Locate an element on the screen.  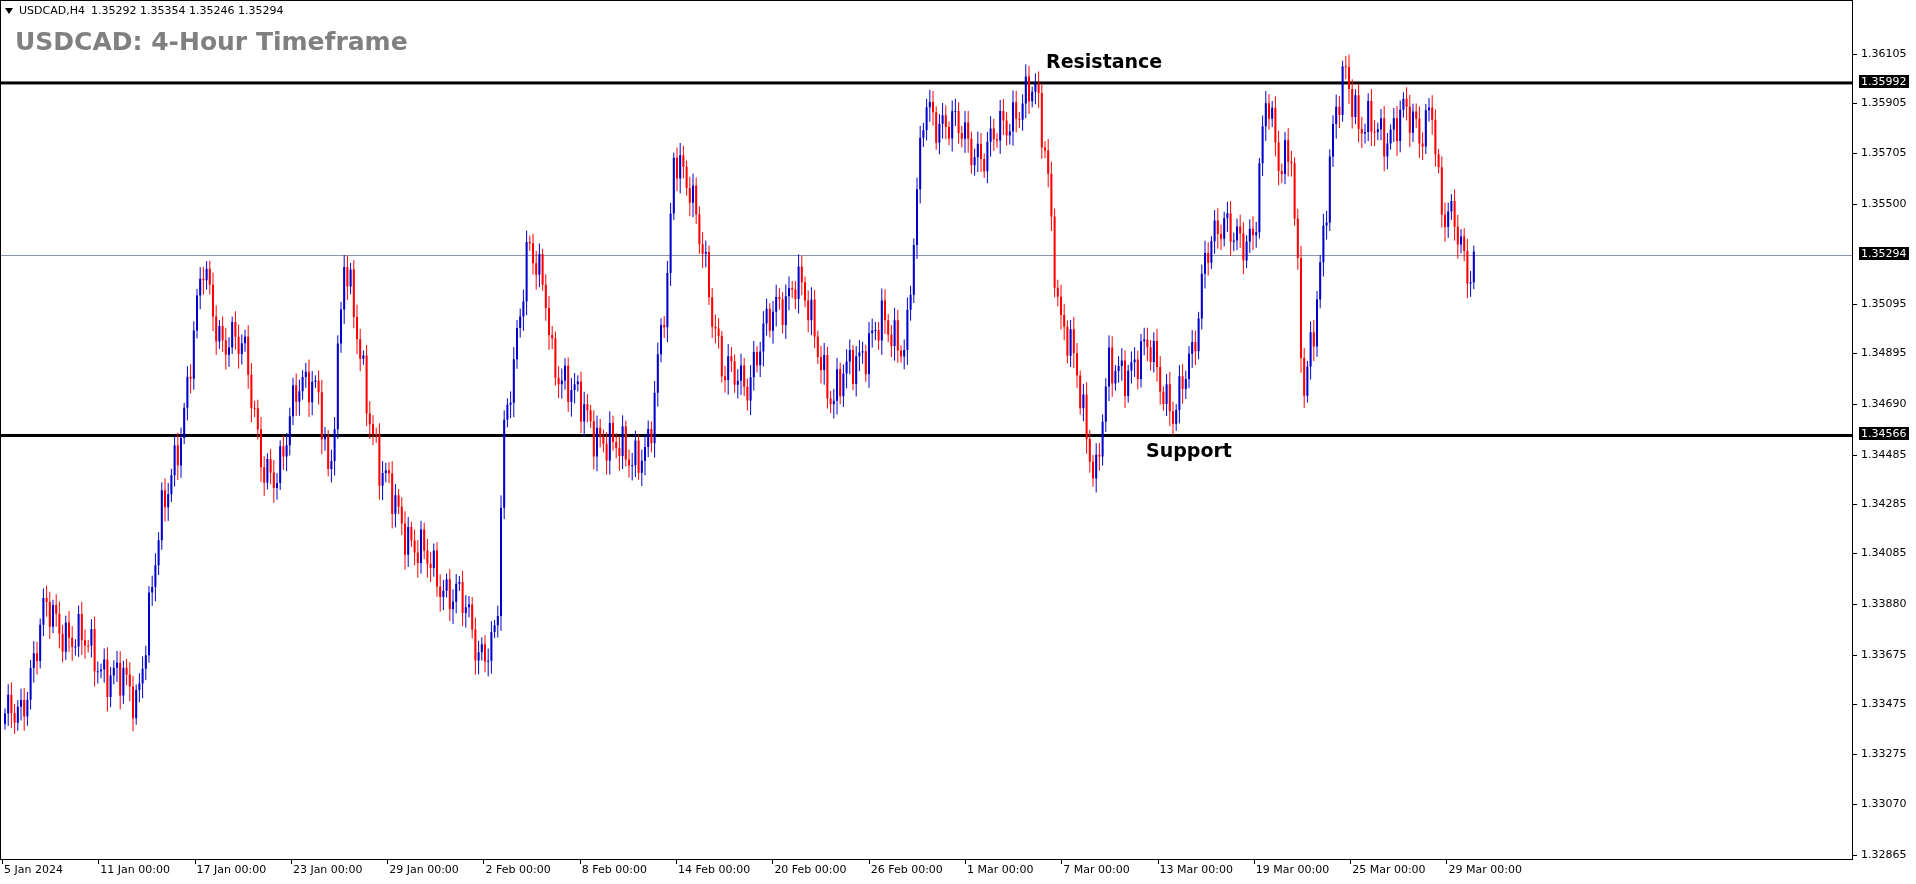
ohlc-quotes: 1.35292 1.35354 1.35246 1.35294 is located at coordinates (187, 10).